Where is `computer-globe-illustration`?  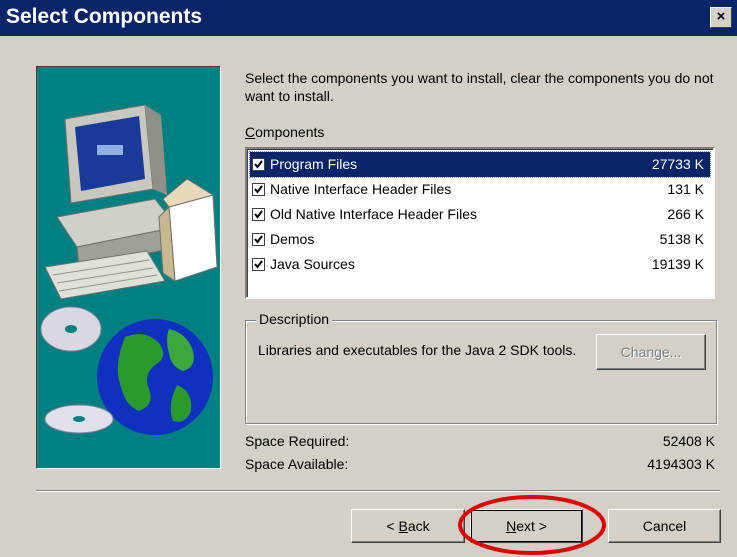
computer-globe-illustration is located at coordinates (129, 269).